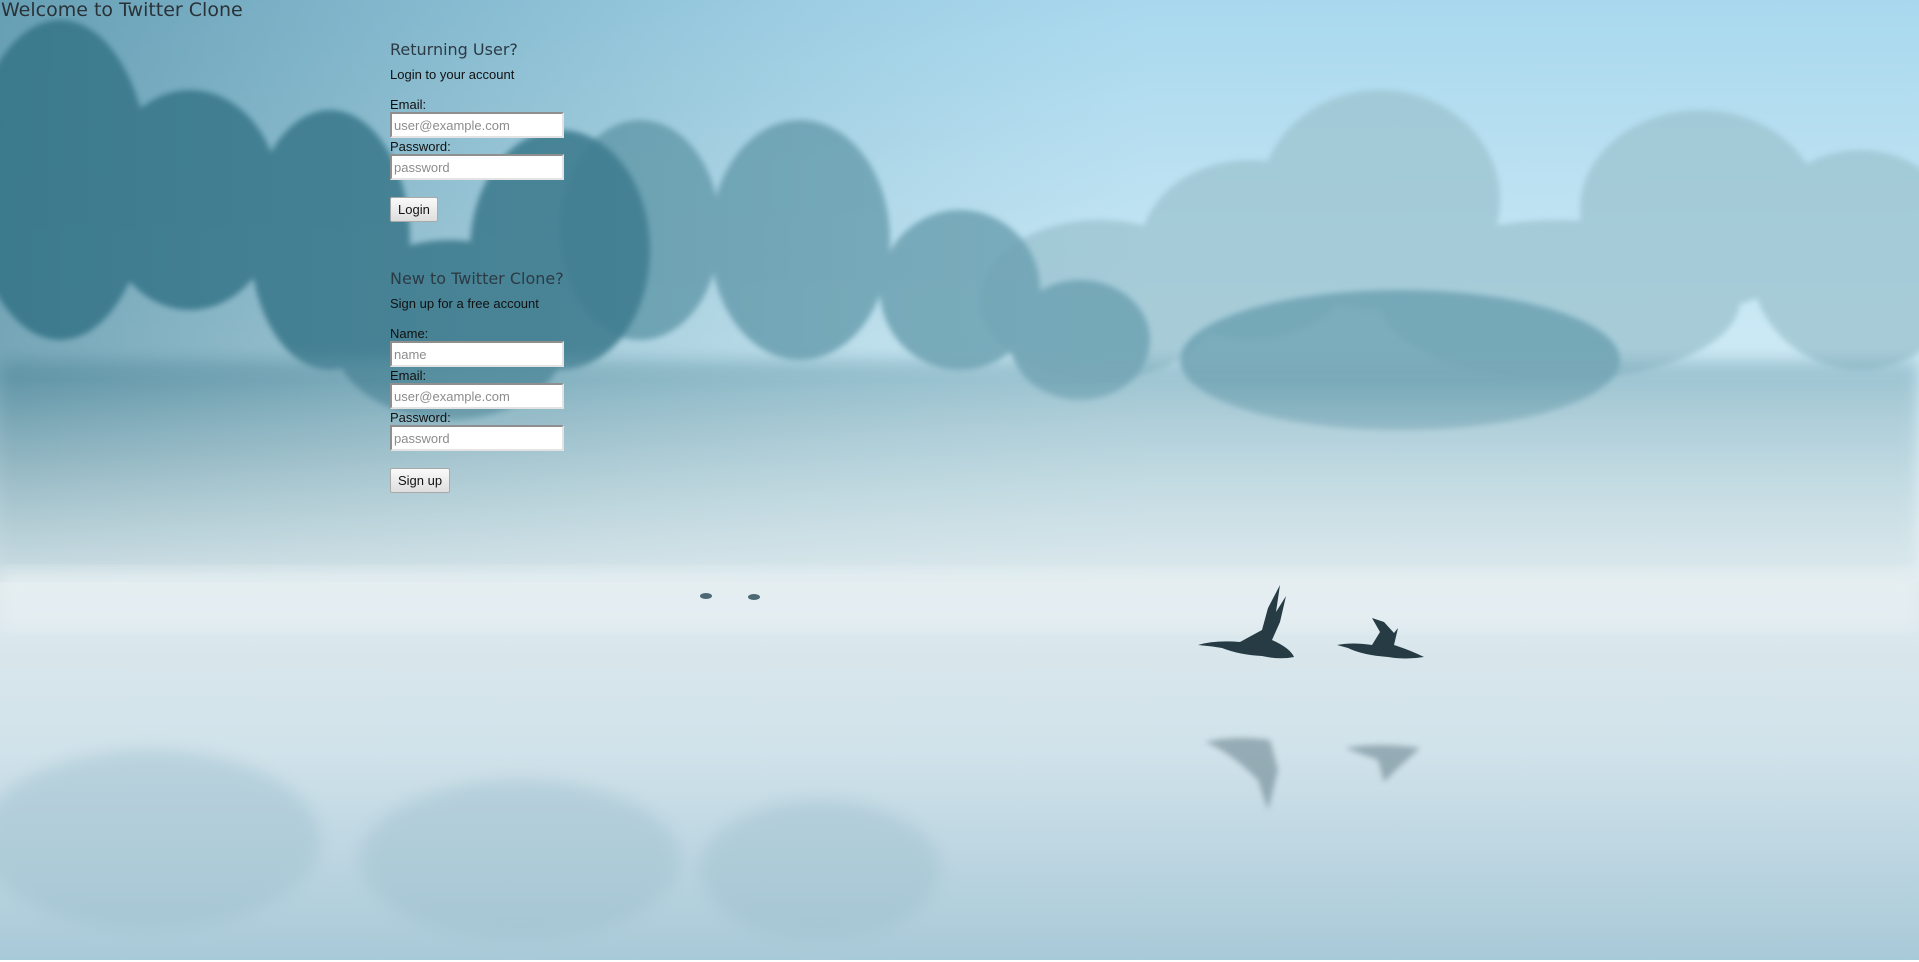  I want to click on login-subtitle: Login to your account, so click(452, 74).